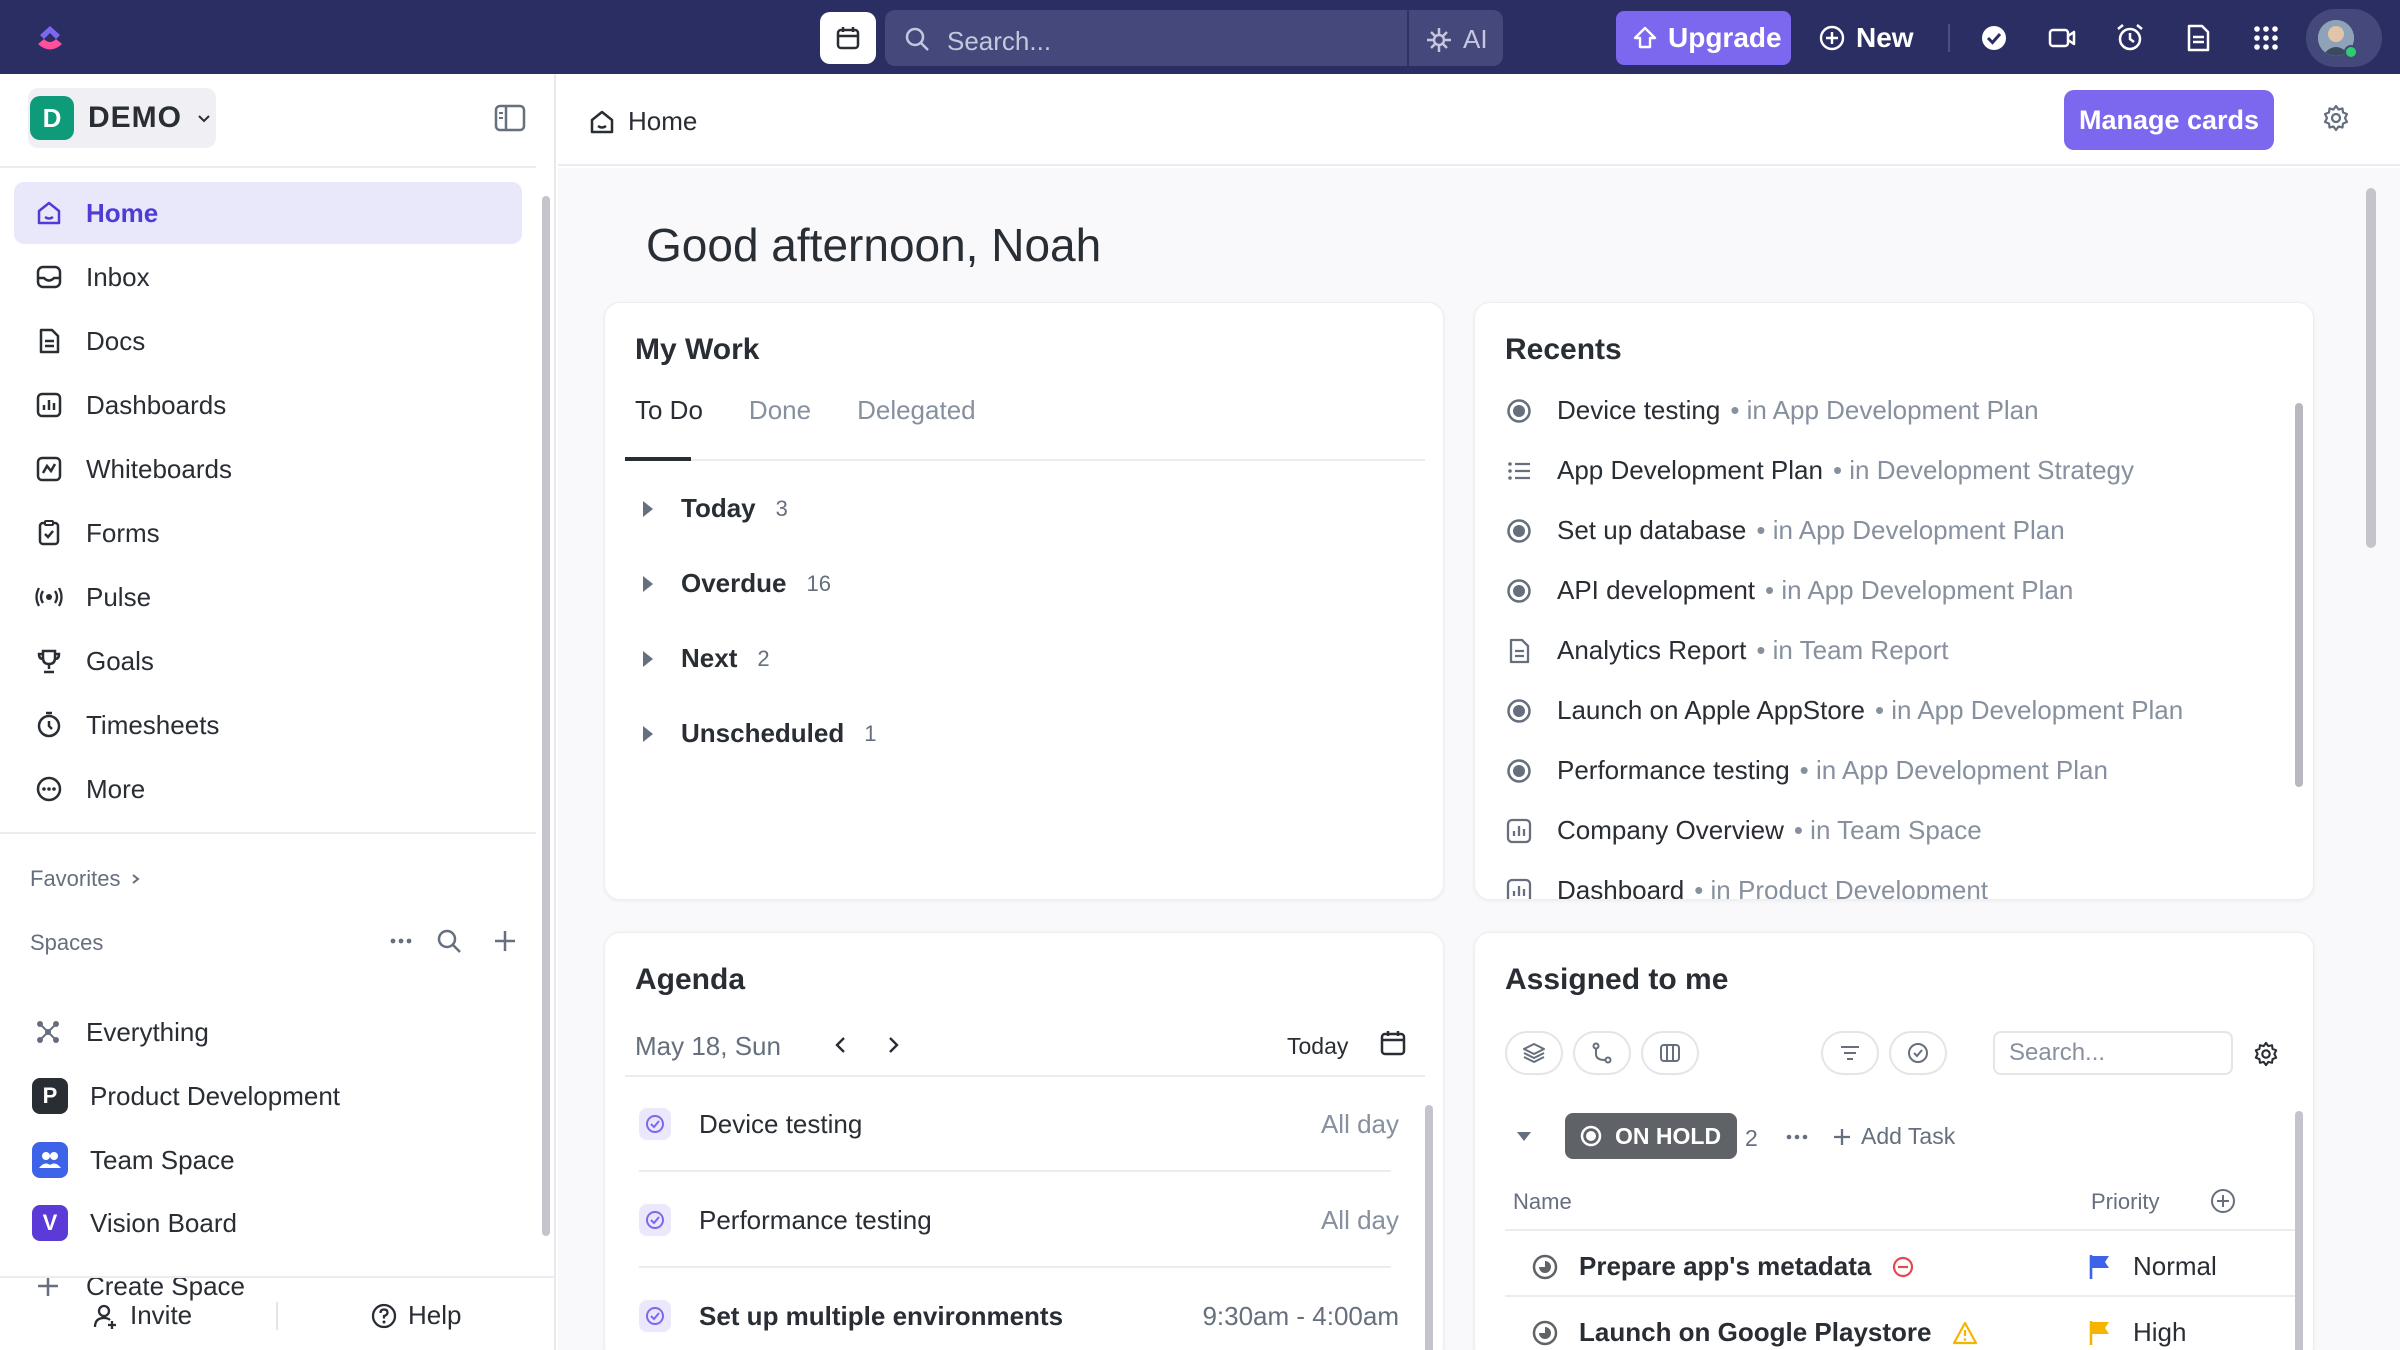 The image size is (2400, 1350). I want to click on tab-todo: To Do, so click(669, 410).